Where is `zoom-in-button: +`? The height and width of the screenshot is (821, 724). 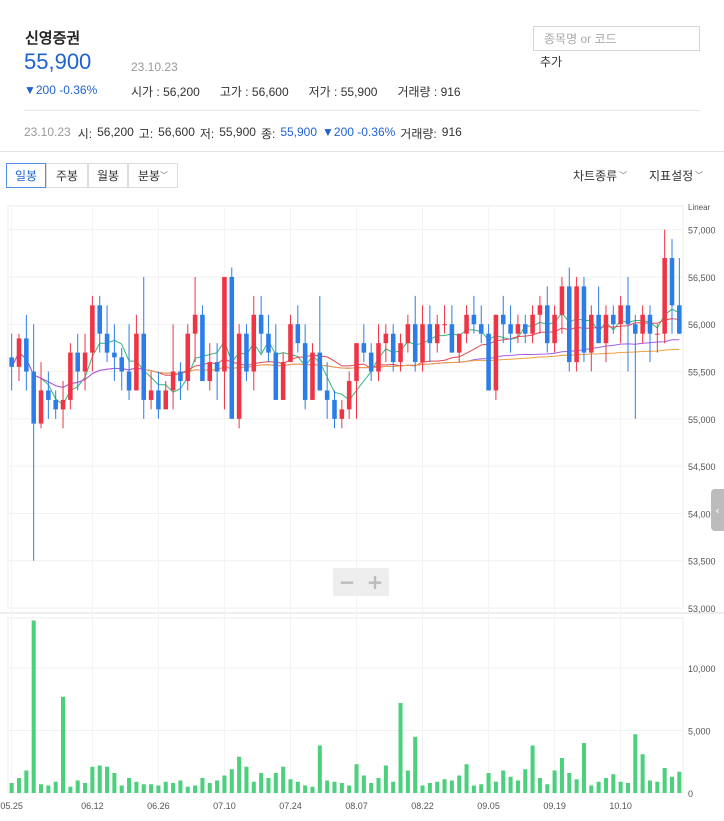 zoom-in-button: + is located at coordinates (375, 582).